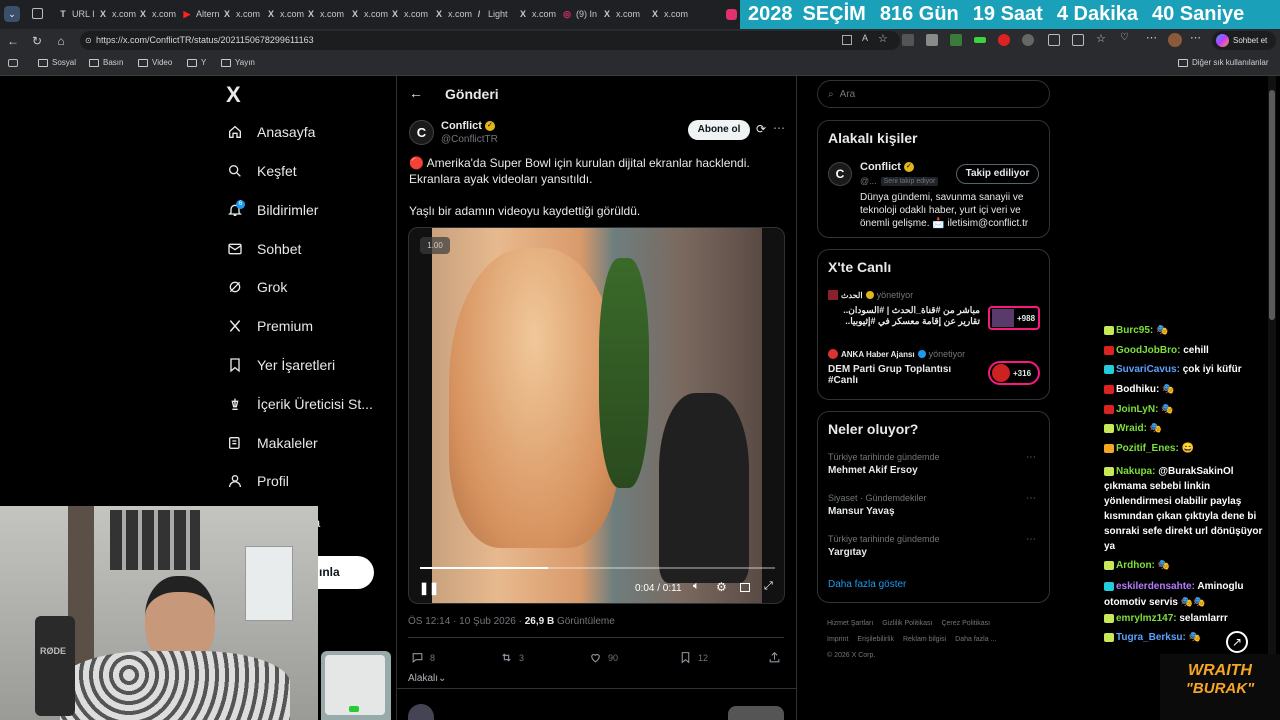 Image resolution: width=1280 pixels, height=720 pixels. I want to click on grok-icon: ⟳, so click(761, 129).